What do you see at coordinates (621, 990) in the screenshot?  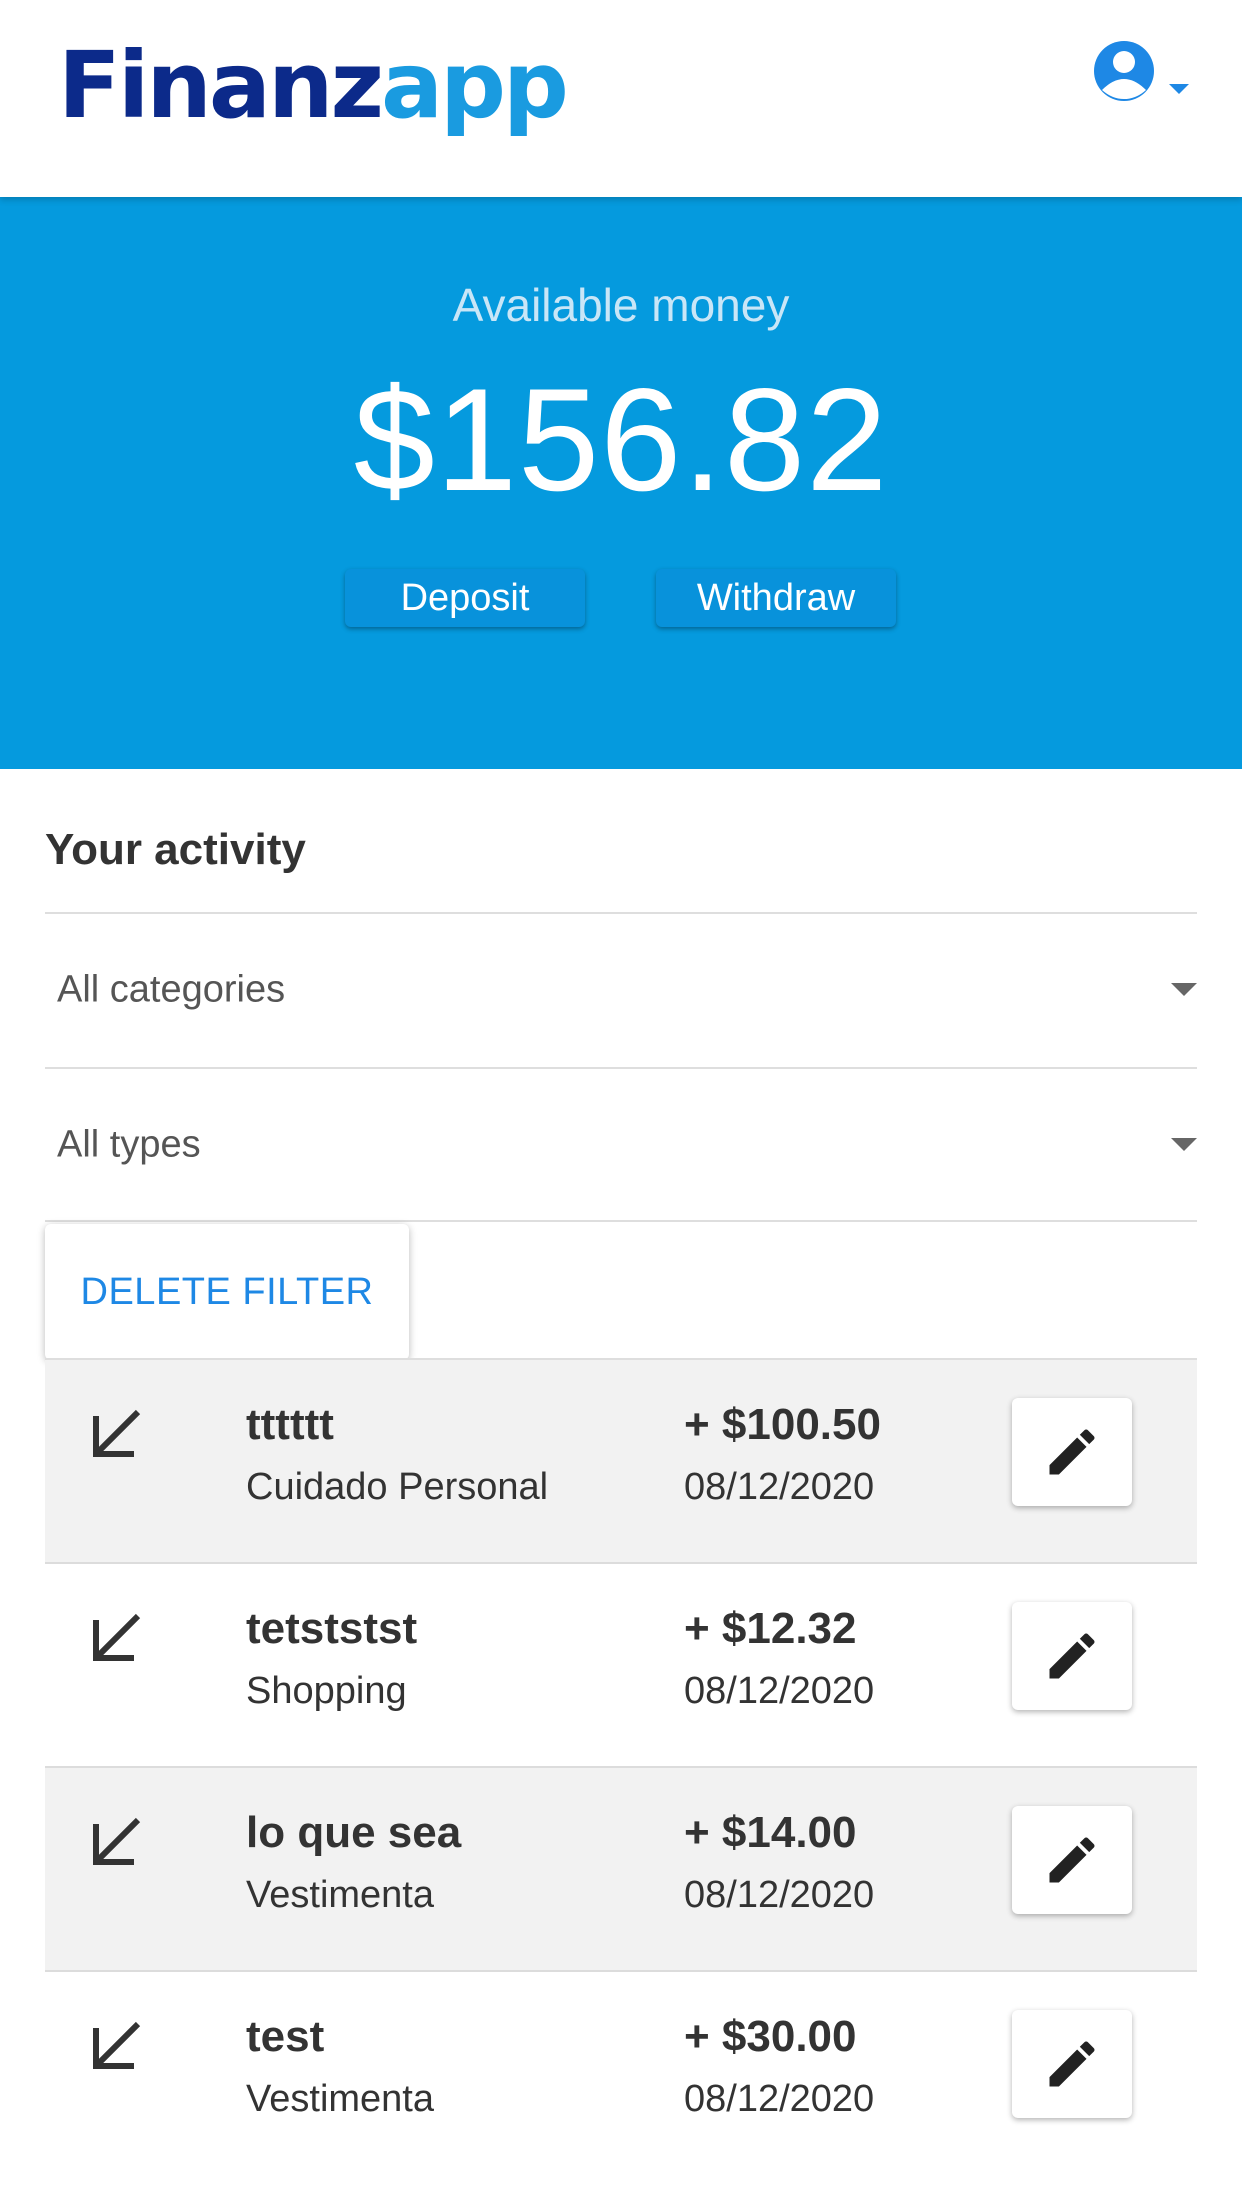 I see `category-filter-select: All categories` at bounding box center [621, 990].